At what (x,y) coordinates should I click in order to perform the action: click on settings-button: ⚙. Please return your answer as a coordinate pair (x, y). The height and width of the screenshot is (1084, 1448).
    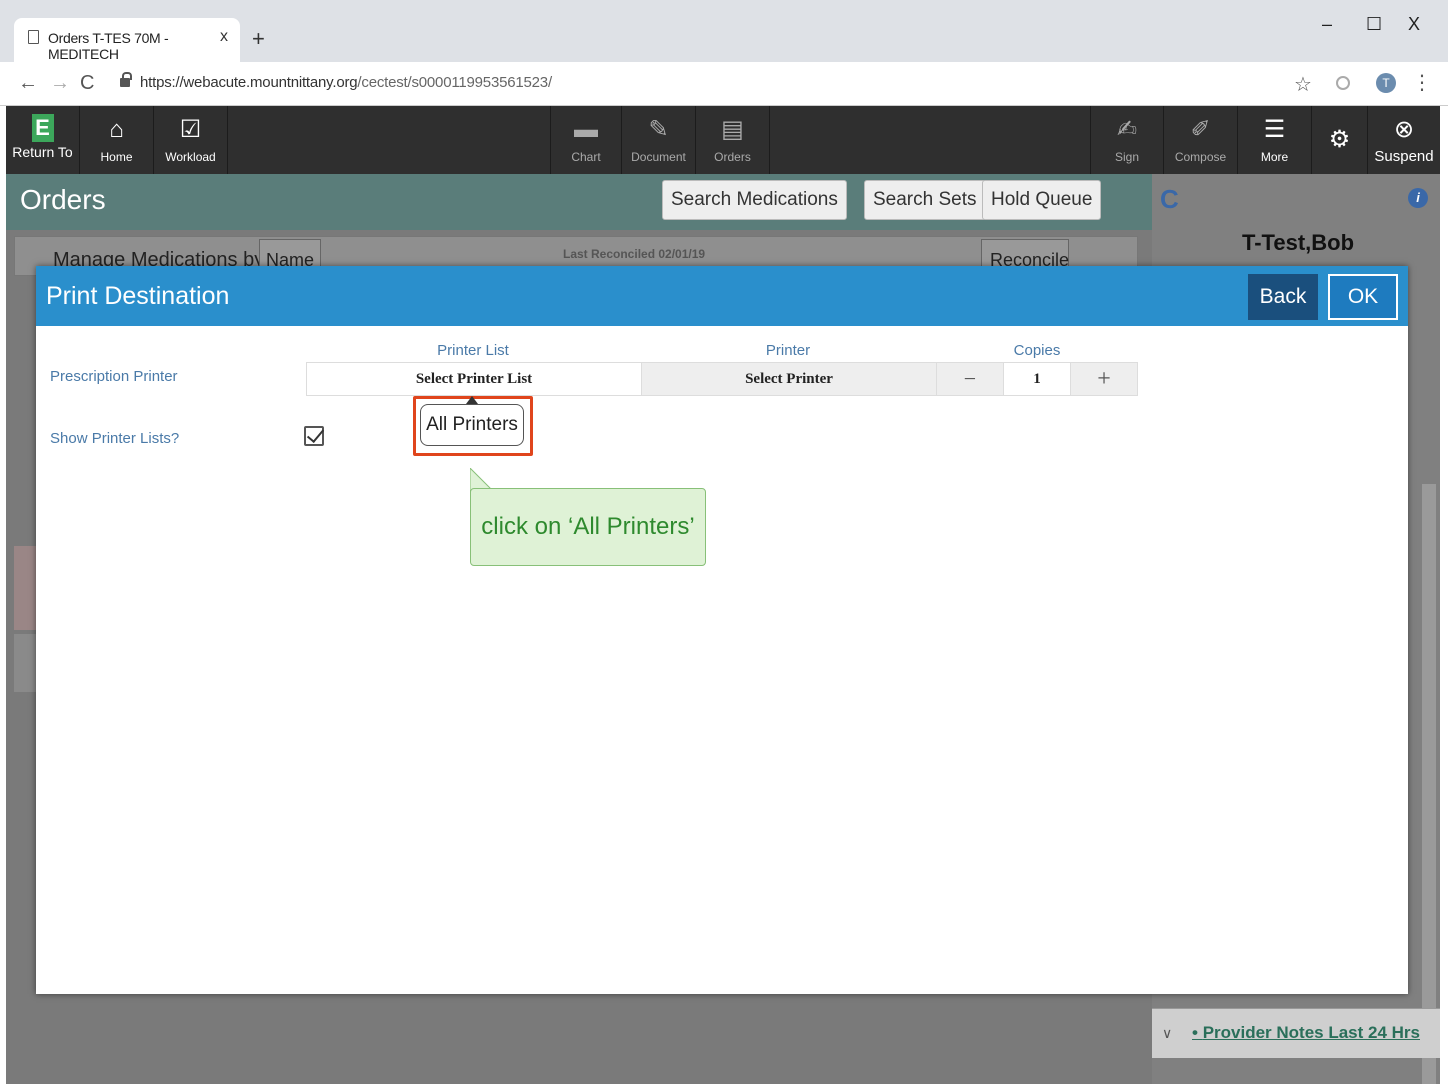
    Looking at the image, I should click on (1340, 140).